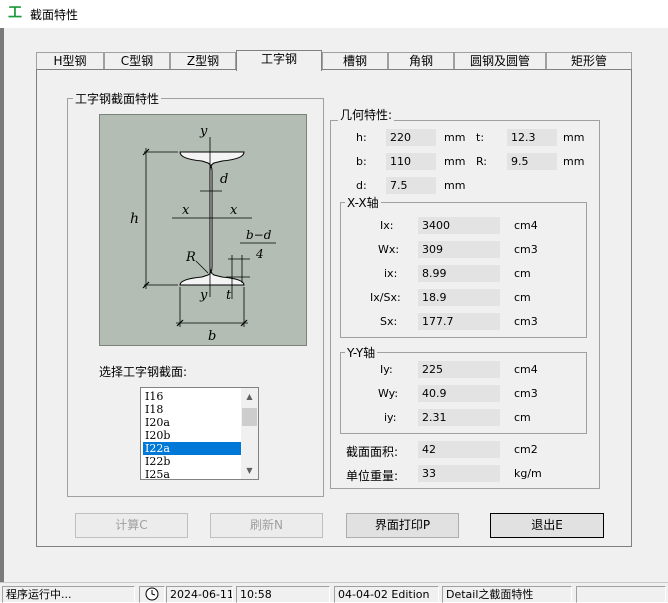 This screenshot has height=603, width=668. What do you see at coordinates (411, 137) in the screenshot?
I see `h-value: 220` at bounding box center [411, 137].